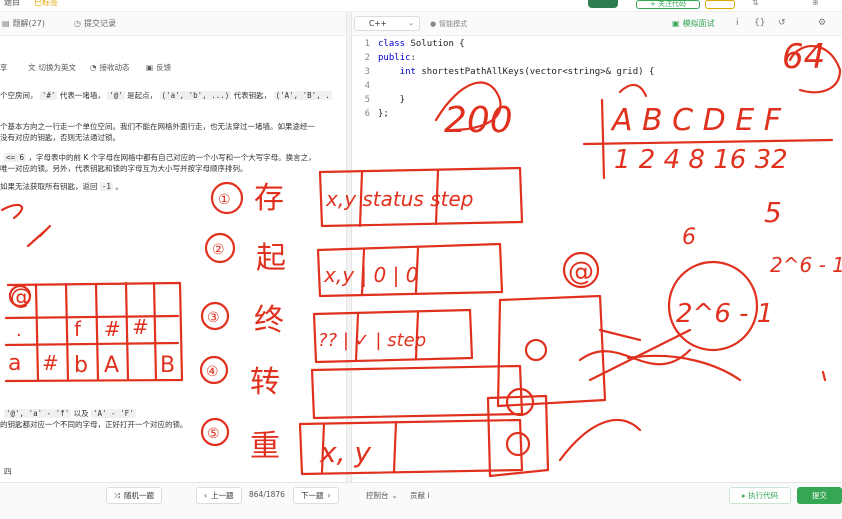 Image resolution: width=842 pixels, height=519 pixels. What do you see at coordinates (367, 58) in the screenshot?
I see `line-number: 2` at bounding box center [367, 58].